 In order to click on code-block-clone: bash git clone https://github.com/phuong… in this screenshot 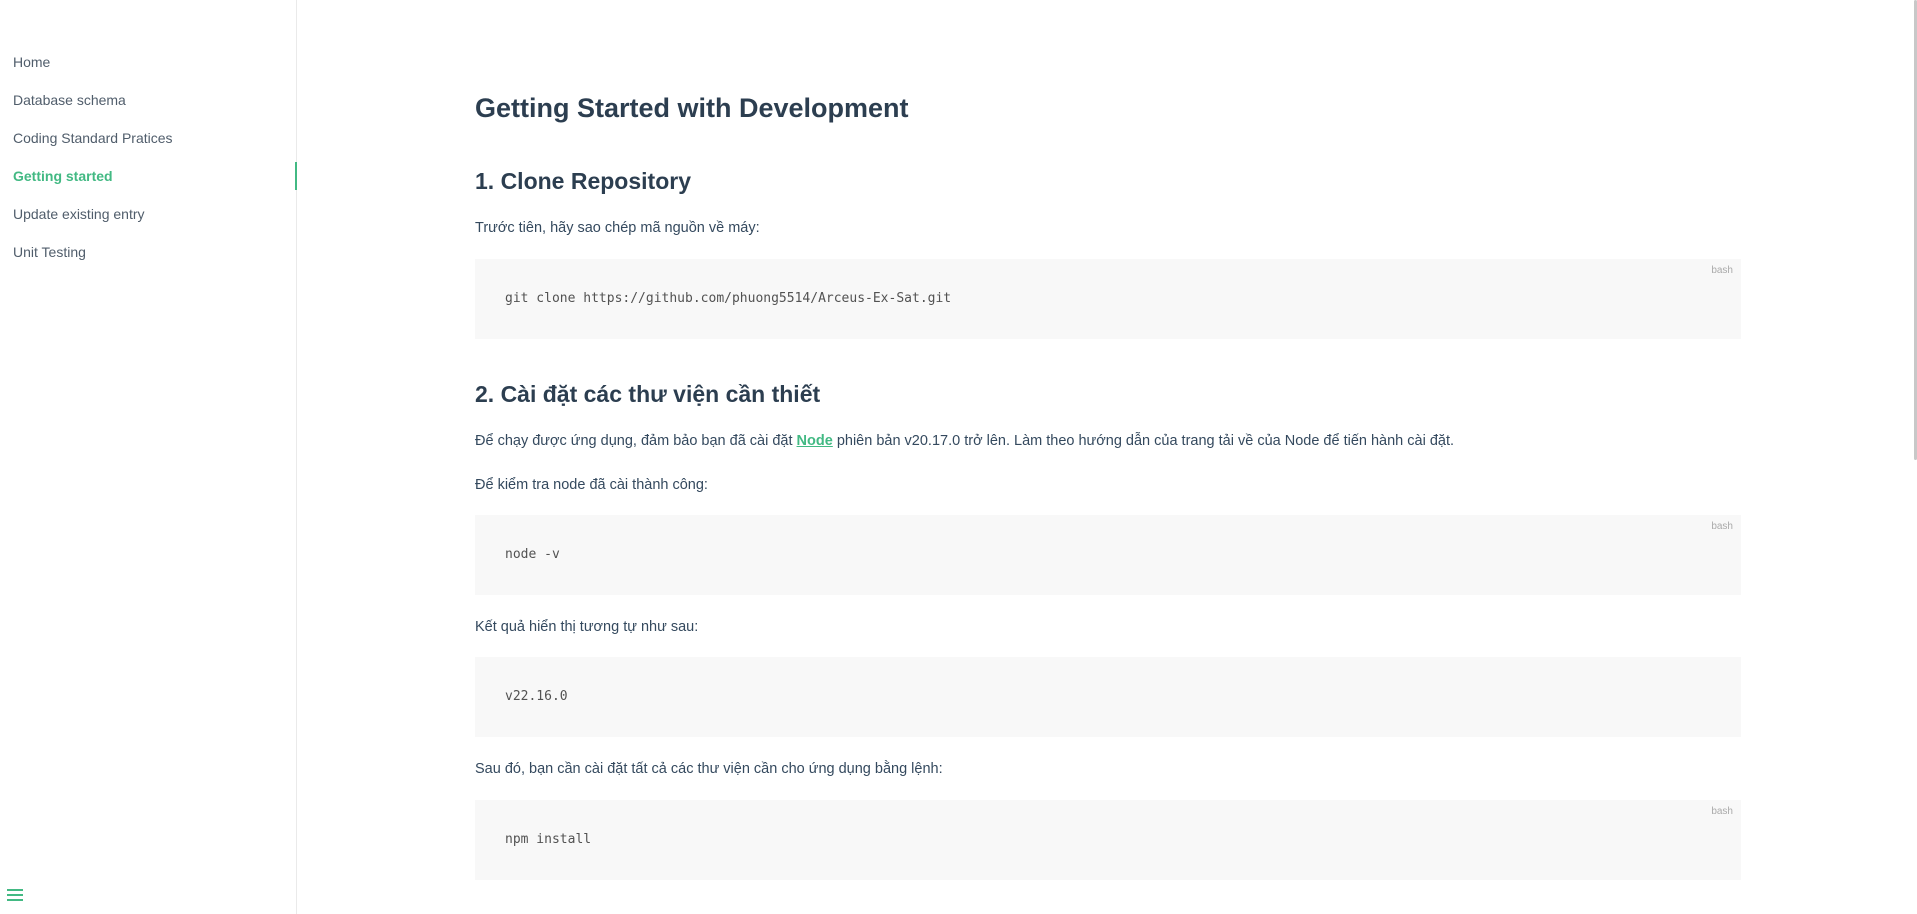, I will do `click(1108, 299)`.